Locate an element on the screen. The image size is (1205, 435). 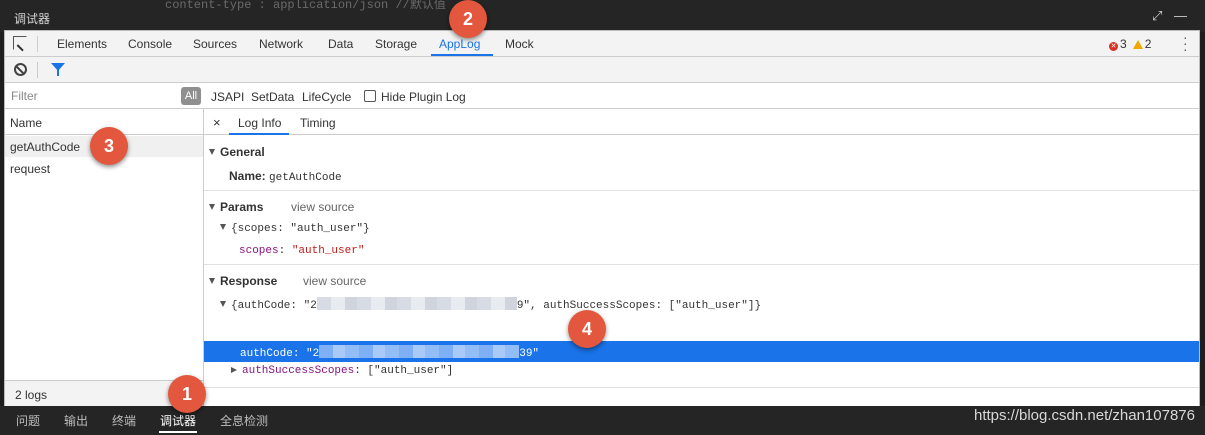
property-value: "auth_user" is located at coordinates (328, 251).